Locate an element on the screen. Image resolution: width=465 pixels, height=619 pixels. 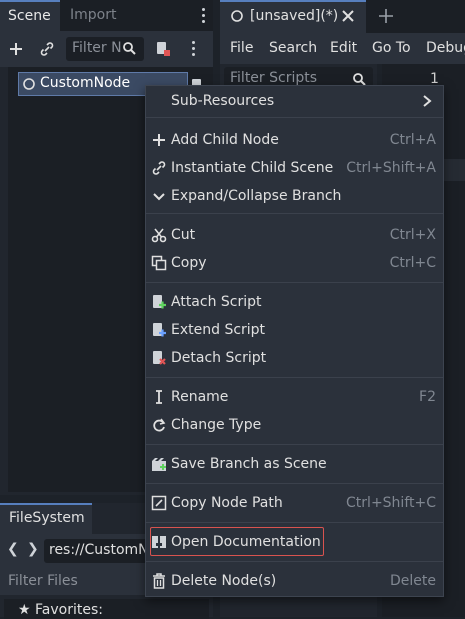
scene-toolbar: Filter N is located at coordinates (106, 49).